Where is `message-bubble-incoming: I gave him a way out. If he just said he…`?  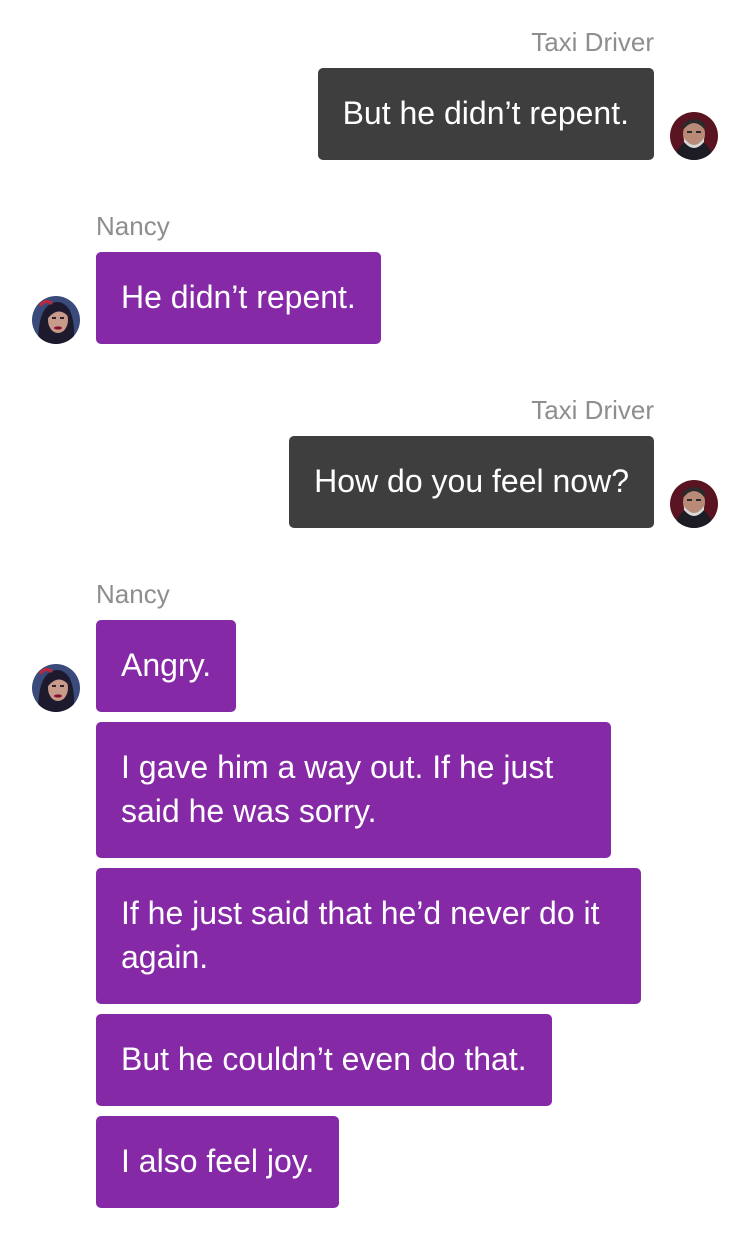
message-bubble-incoming: I gave him a way out. If he just said he… is located at coordinates (353, 790).